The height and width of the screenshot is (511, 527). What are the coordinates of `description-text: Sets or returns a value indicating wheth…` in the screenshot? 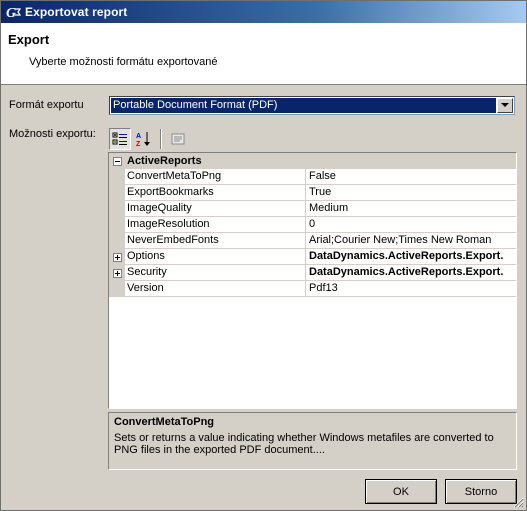 It's located at (304, 444).